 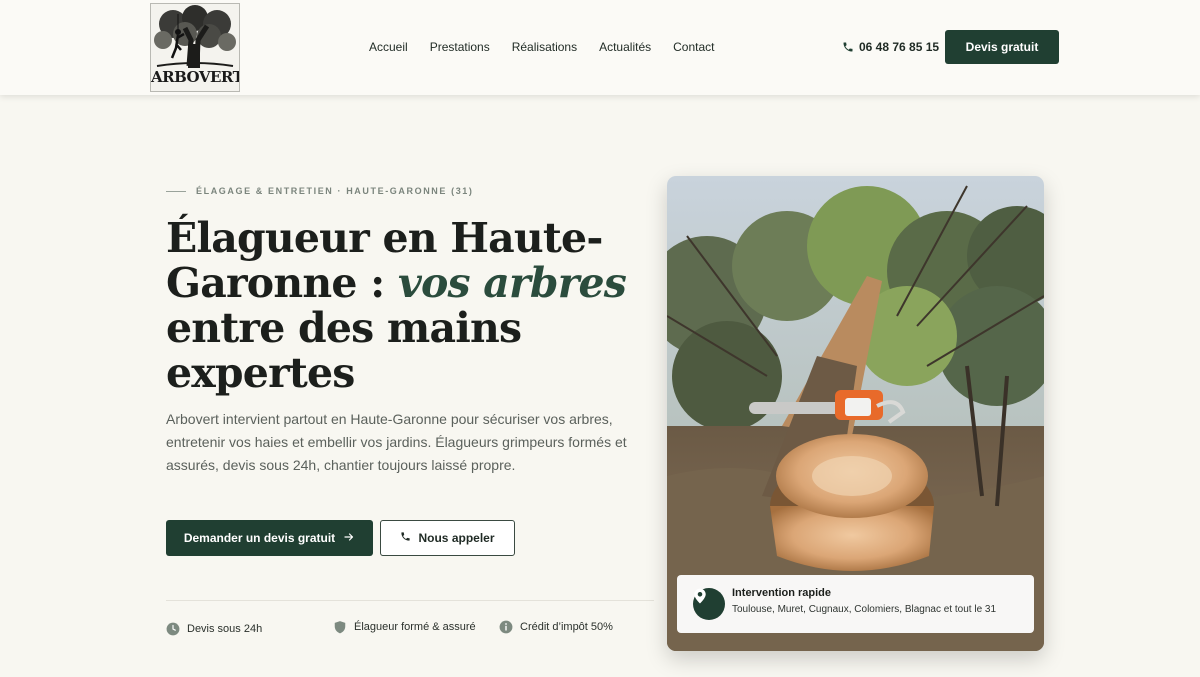 I want to click on hero-eyebrow: ÉLAGAGE & ENTRETIEN · HAUTE-GARONNE (31), so click(x=320, y=191).